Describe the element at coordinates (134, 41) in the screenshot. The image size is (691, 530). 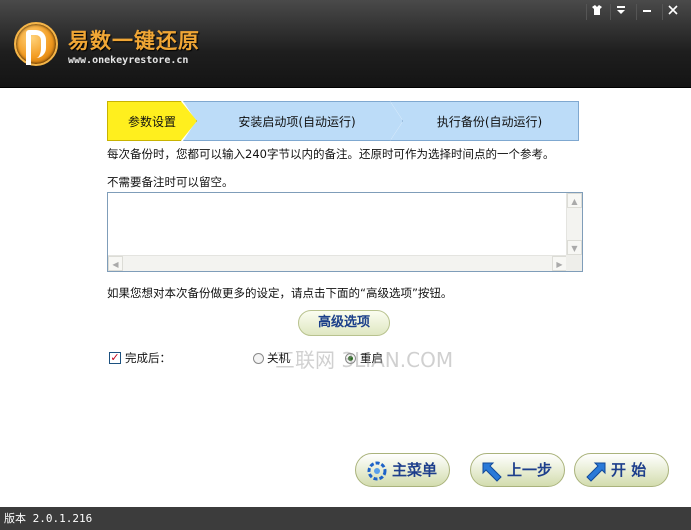
I see `app-title: 易数一键还原` at that location.